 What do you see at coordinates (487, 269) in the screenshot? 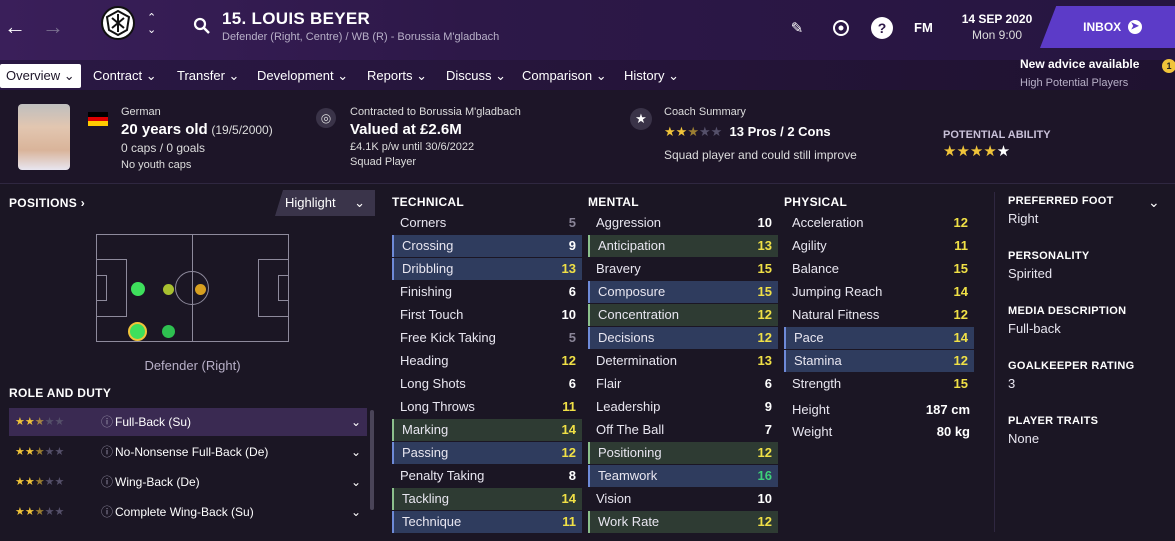
I see `attr-row: Dribbling 13` at bounding box center [487, 269].